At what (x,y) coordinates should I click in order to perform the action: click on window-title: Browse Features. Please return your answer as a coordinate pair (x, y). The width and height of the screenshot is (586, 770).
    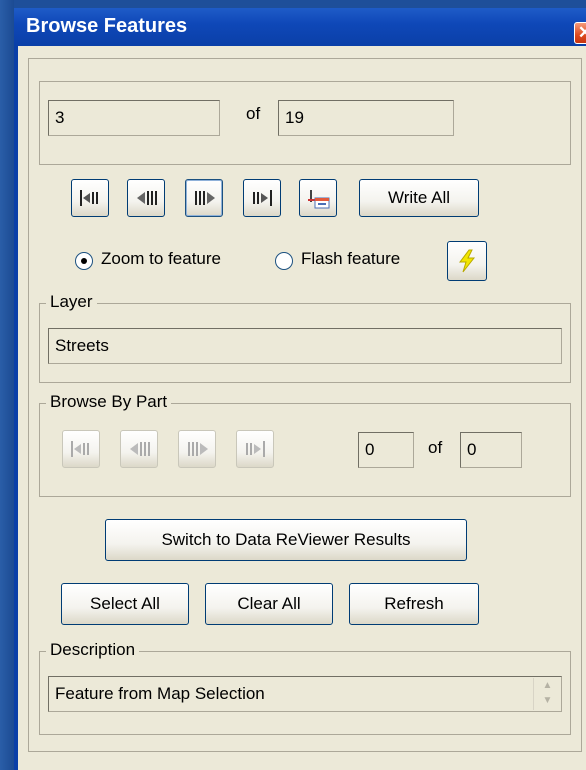
    Looking at the image, I should click on (107, 26).